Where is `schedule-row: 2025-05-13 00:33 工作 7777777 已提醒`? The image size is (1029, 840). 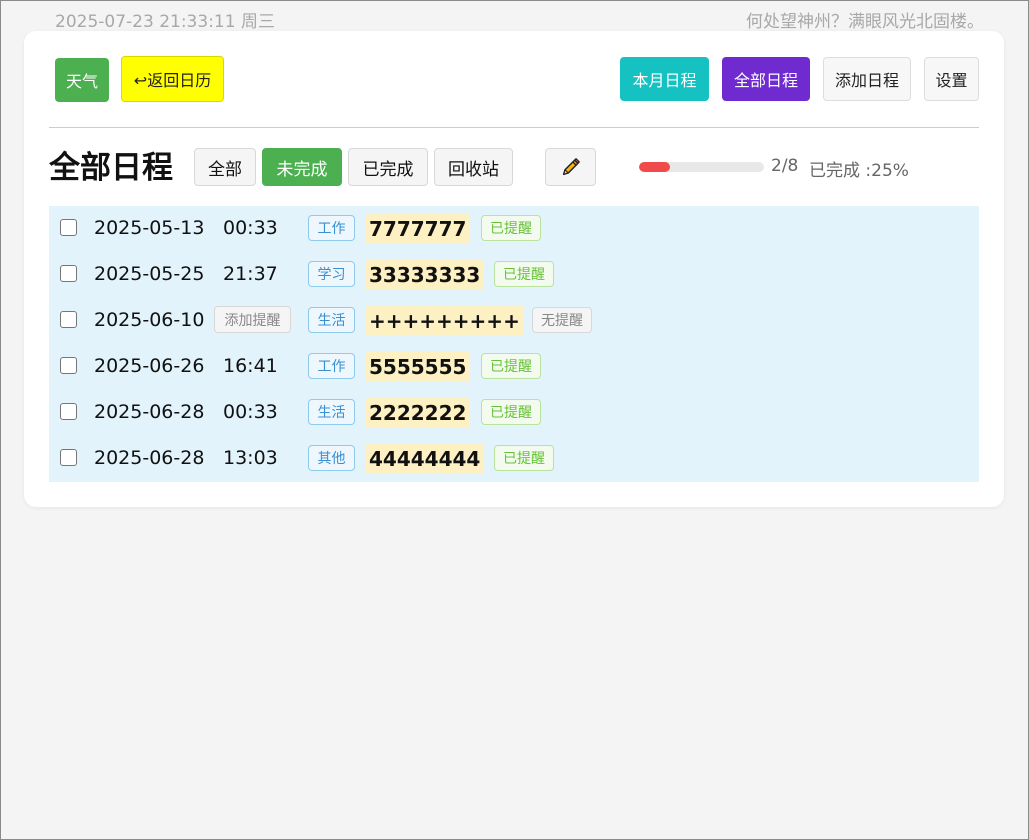
schedule-row: 2025-05-13 00:33 工作 7777777 已提醒 is located at coordinates (514, 229).